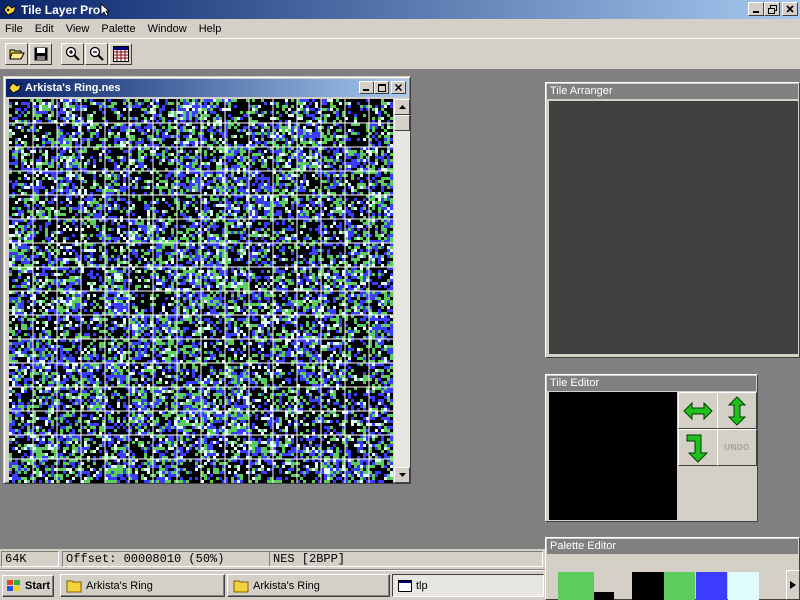  What do you see at coordinates (167, 29) in the screenshot?
I see `menu-window: Window` at bounding box center [167, 29].